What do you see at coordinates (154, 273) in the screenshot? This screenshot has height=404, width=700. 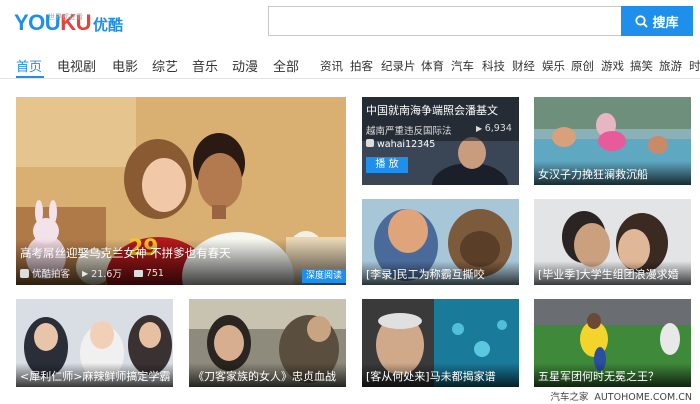 I see `hero-comments: 751` at bounding box center [154, 273].